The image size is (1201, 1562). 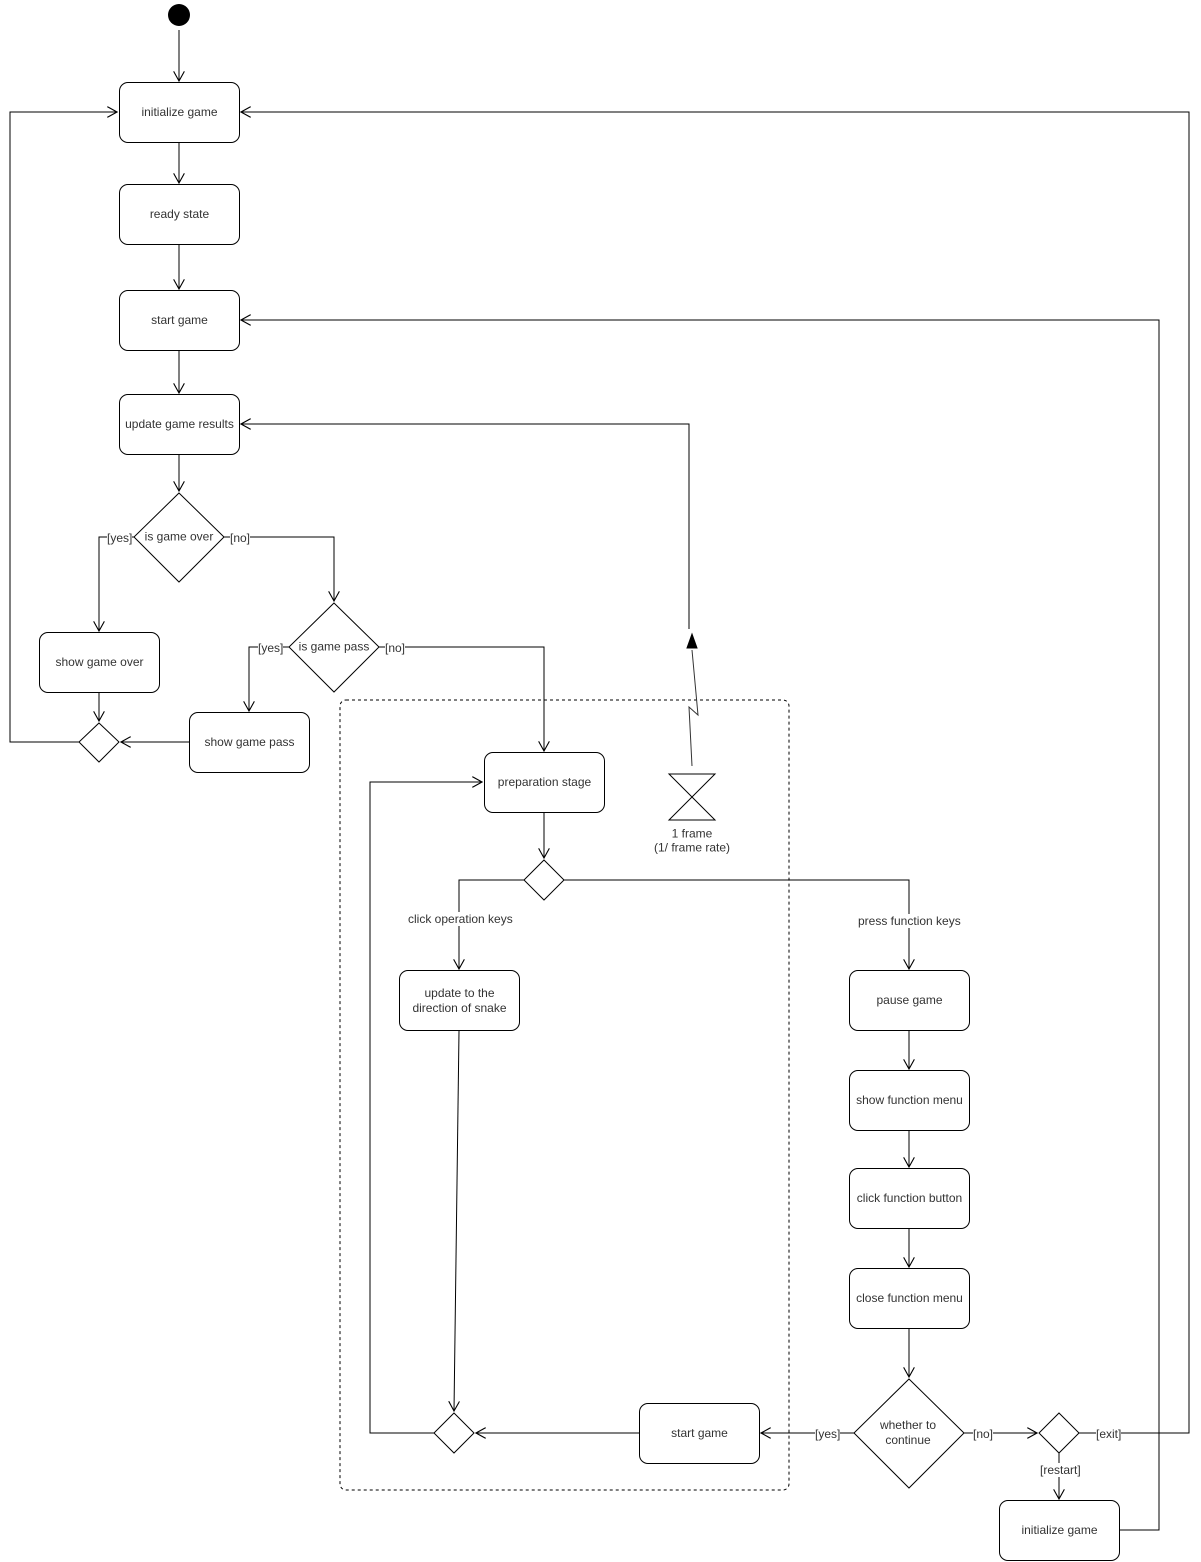 What do you see at coordinates (99, 742) in the screenshot?
I see `merge-node-left` at bounding box center [99, 742].